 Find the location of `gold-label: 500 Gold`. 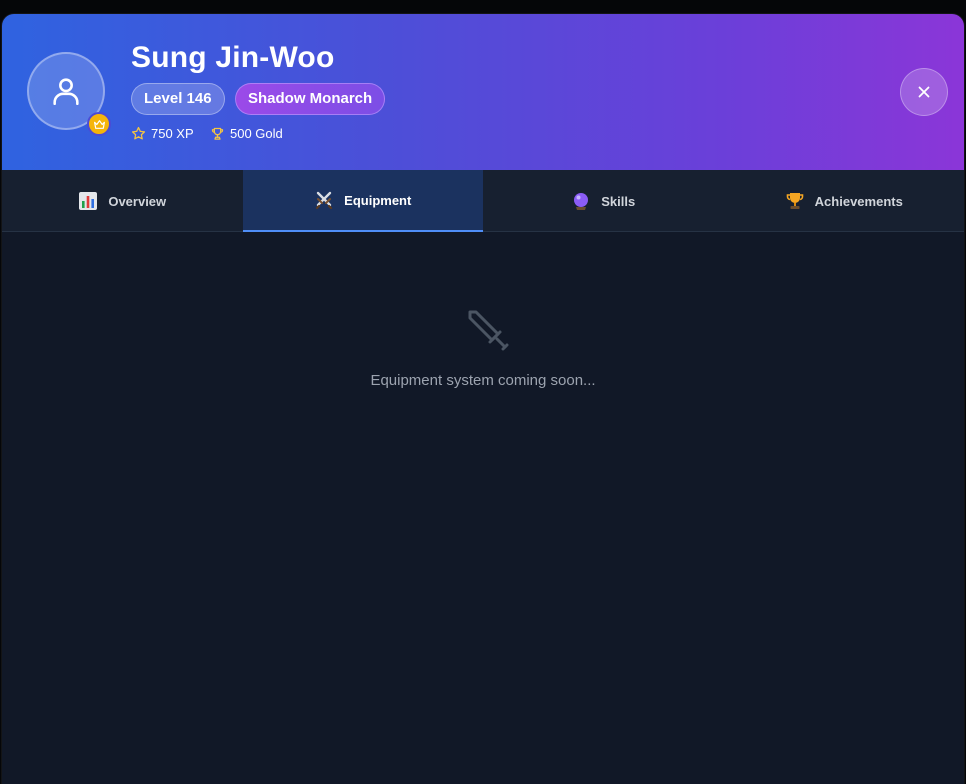

gold-label: 500 Gold is located at coordinates (256, 133).